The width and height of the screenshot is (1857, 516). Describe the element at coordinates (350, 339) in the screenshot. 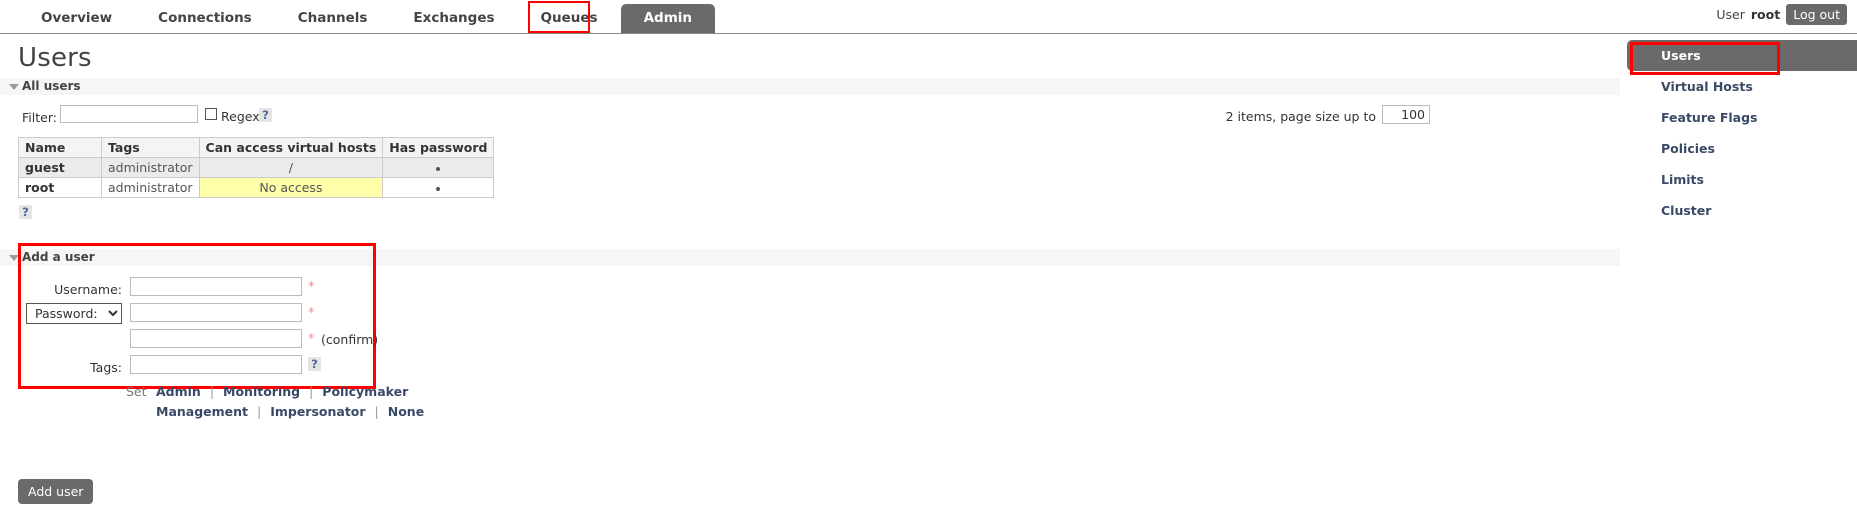

I see `password-confirm-note: (confirm)` at that location.